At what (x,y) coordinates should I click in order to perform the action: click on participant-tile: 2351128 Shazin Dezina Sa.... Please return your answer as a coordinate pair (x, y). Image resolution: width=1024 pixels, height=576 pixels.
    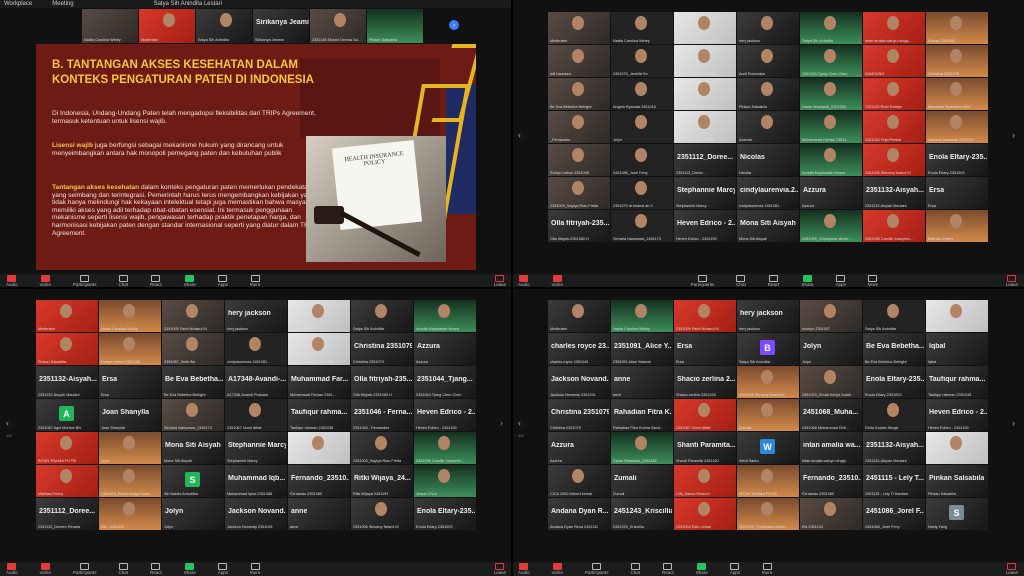
    Looking at the image, I should click on (338, 26).